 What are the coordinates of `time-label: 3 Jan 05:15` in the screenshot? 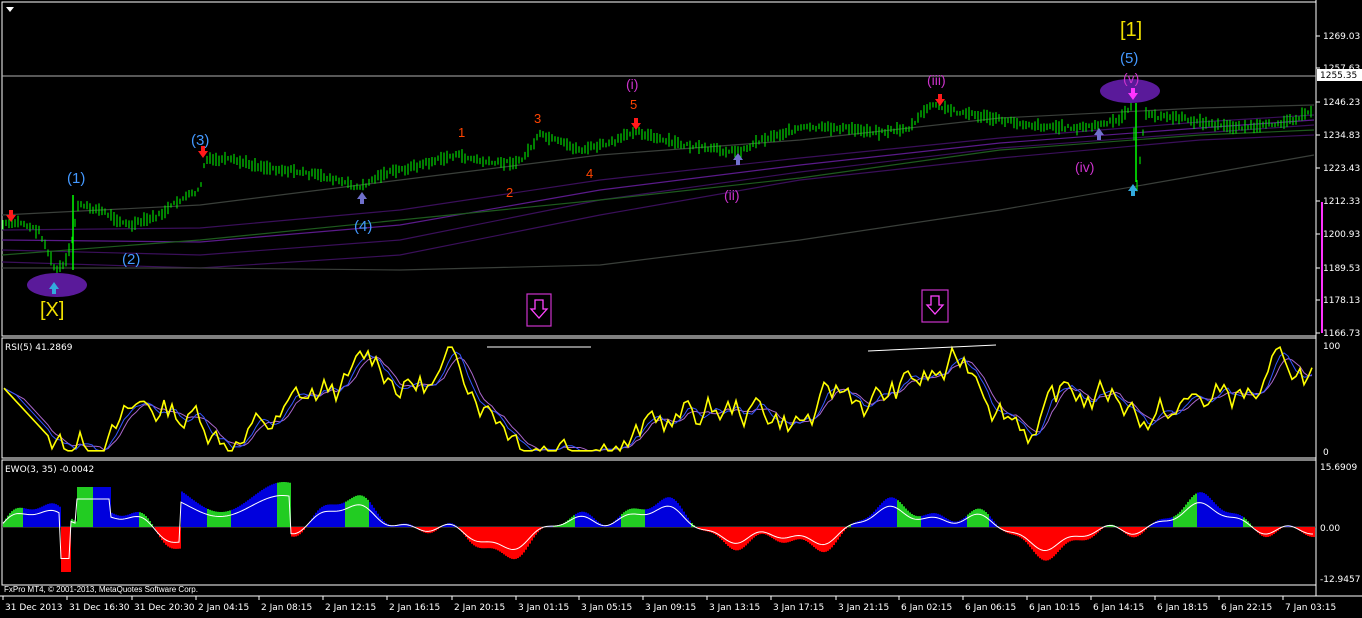 It's located at (606, 608).